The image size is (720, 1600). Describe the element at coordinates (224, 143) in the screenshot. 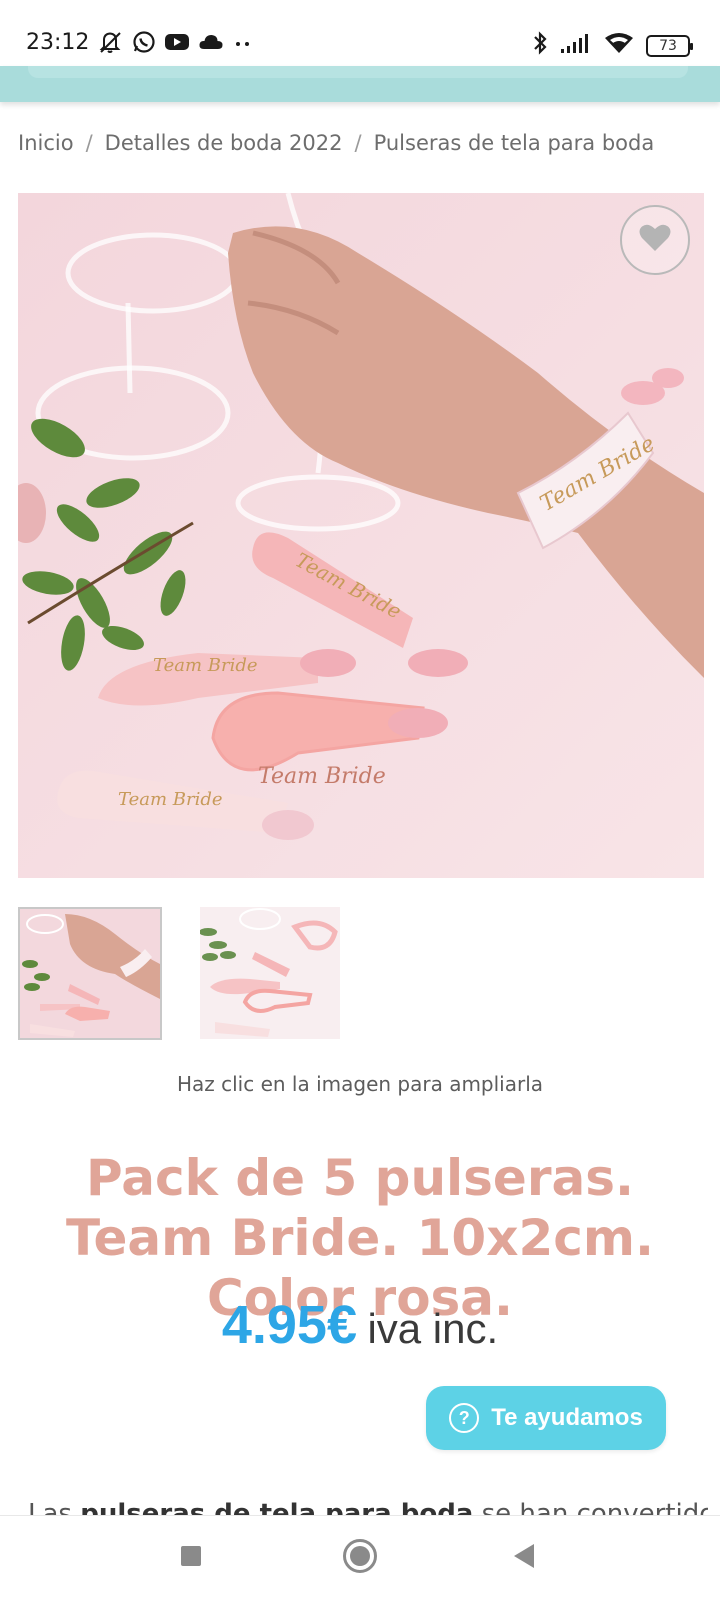

I see `breadcrumb-category: Detalles de boda 2022` at that location.